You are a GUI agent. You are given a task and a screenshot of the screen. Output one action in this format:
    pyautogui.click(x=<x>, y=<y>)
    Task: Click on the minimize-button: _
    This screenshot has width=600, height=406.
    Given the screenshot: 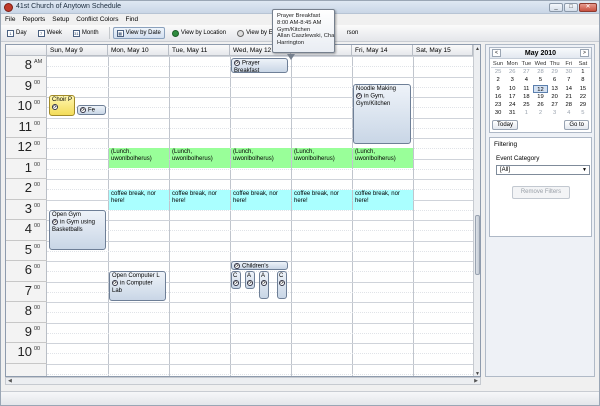 What is the action you would take?
    pyautogui.click(x=556, y=7)
    